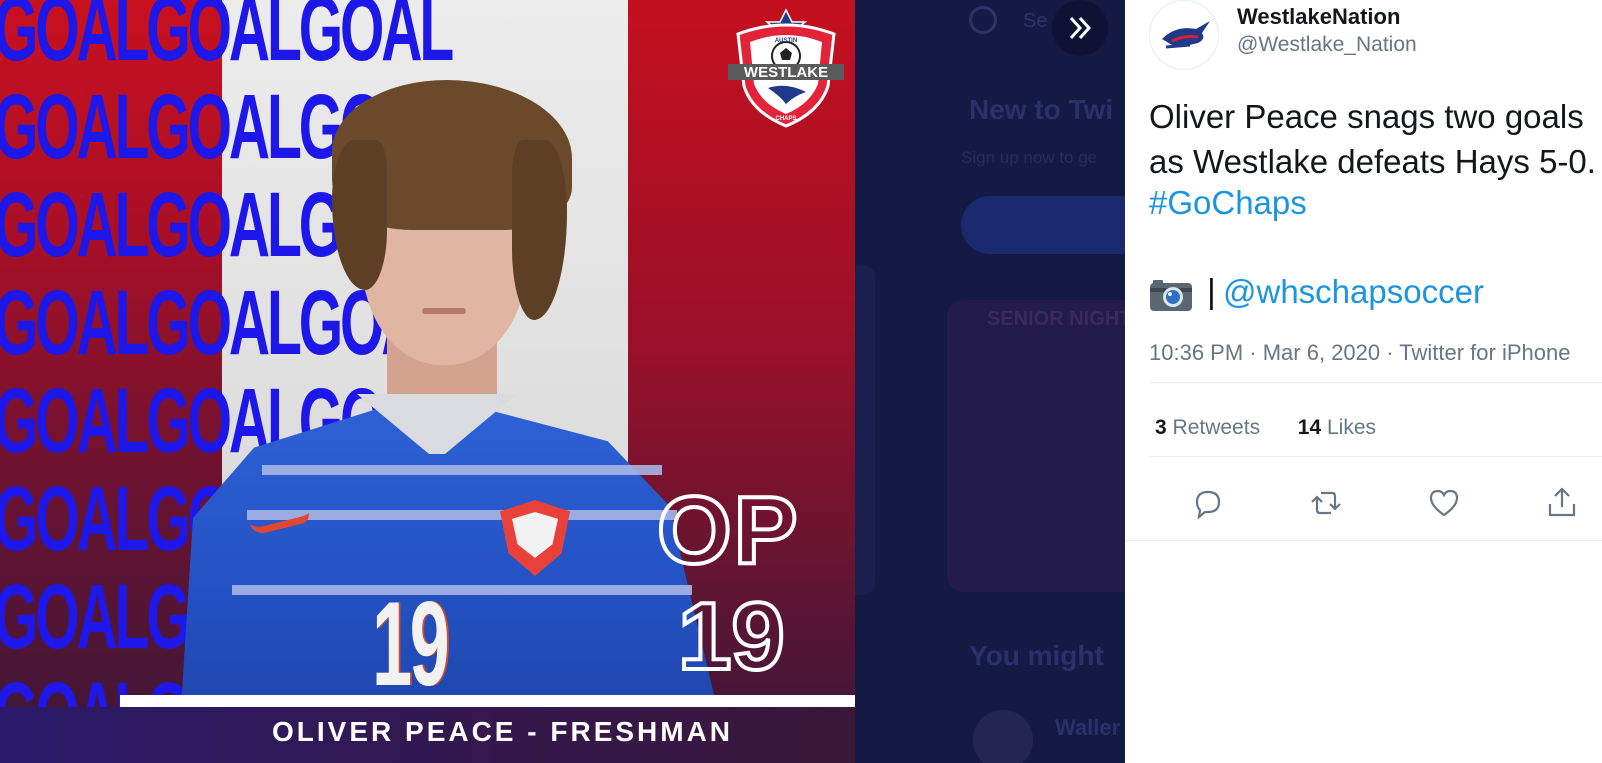 The image size is (1602, 763). What do you see at coordinates (1351, 427) in the screenshot?
I see `likes-label: Likes` at bounding box center [1351, 427].